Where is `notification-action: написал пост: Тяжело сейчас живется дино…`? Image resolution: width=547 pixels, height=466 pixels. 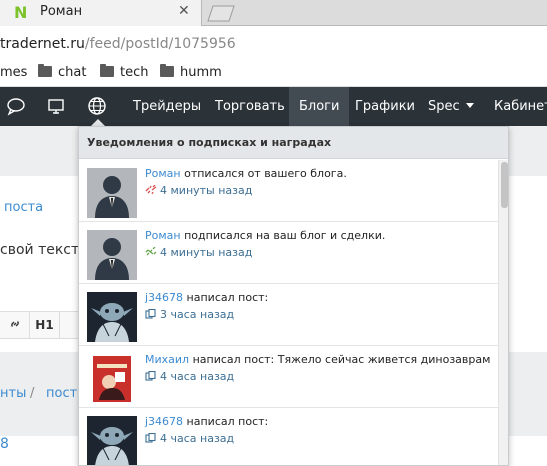 notification-action: написал пост: Тяжело сейчас живется дино… is located at coordinates (340, 359).